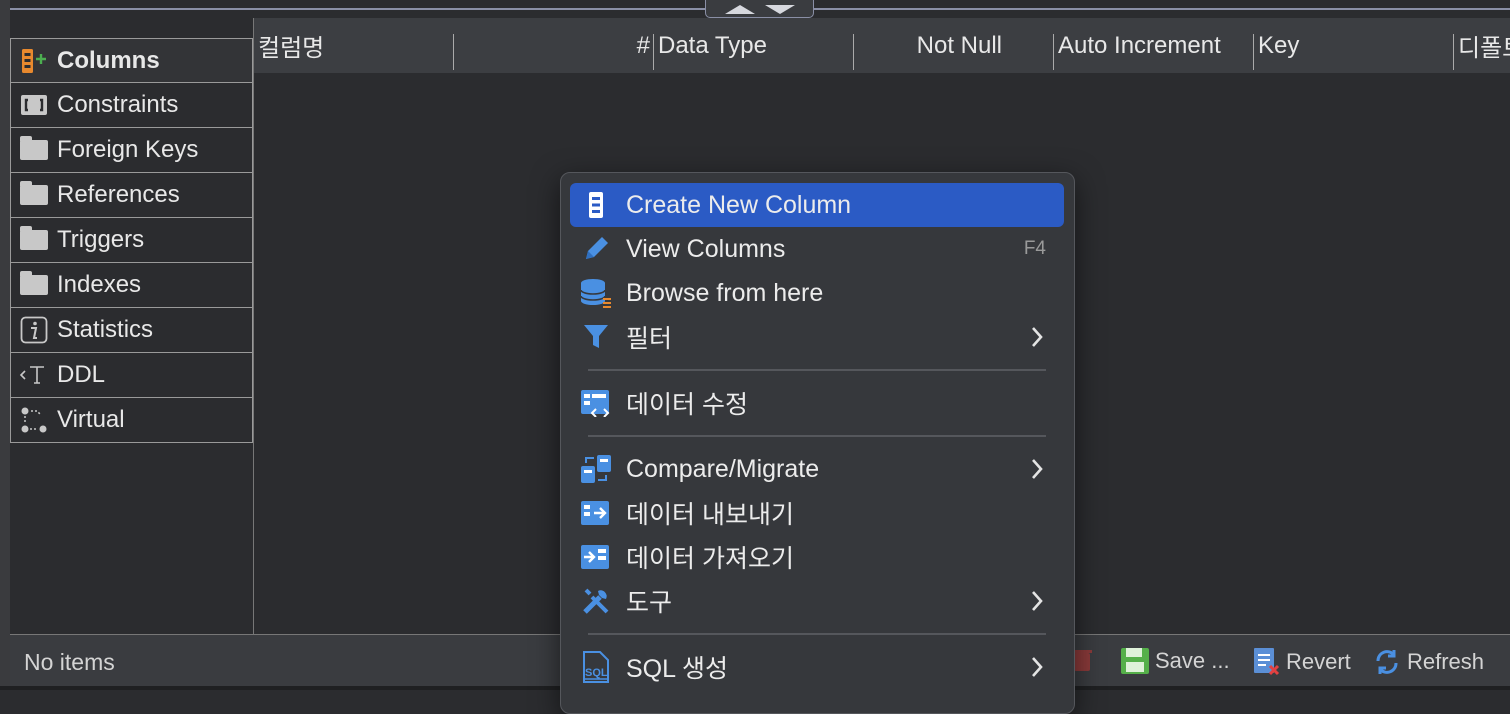  Describe the element at coordinates (105, 329) in the screenshot. I see `sidebar-item-label: Statistics` at that location.